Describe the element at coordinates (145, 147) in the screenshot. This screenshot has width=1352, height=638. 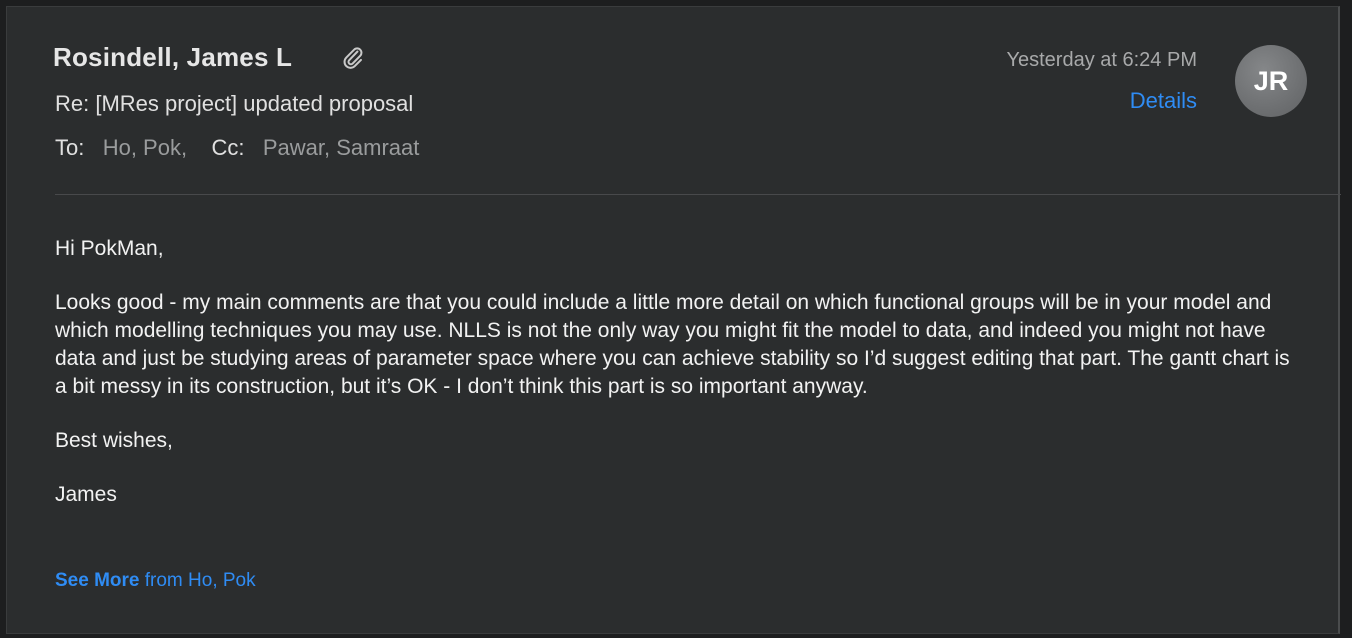
I see `to-recipient: Ho, Pok,` at that location.